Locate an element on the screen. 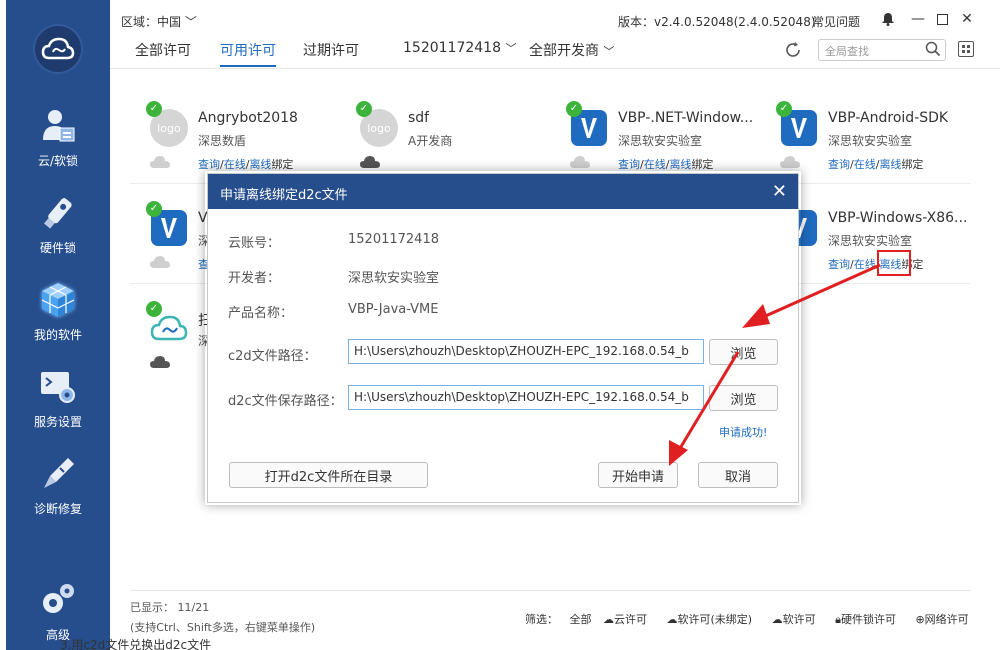  license-card: ✓ VBP-Android-SDK 深思软安实验室 查询/在线/离线绑定 is located at coordinates (860, 141).